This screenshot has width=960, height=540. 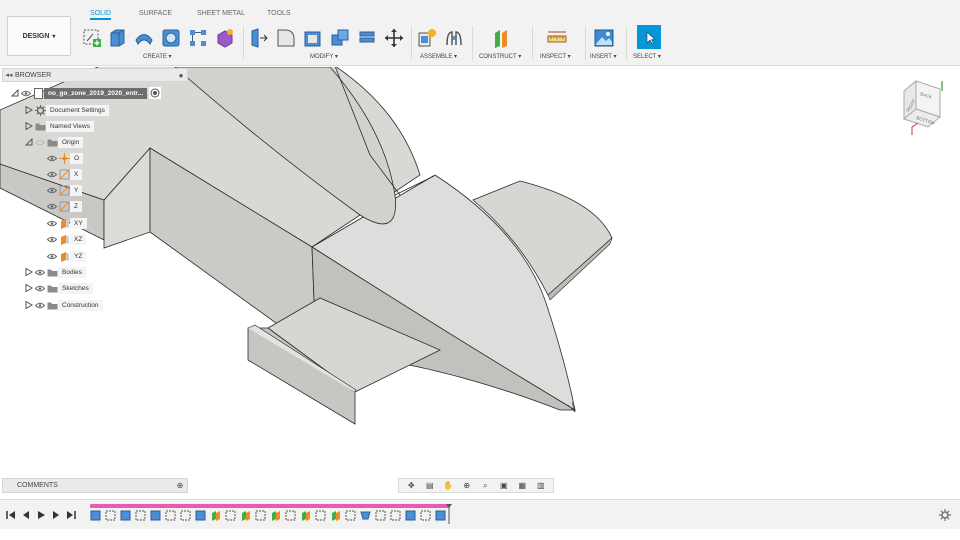 What do you see at coordinates (26, 515) in the screenshot?
I see `step-back-icon` at bounding box center [26, 515].